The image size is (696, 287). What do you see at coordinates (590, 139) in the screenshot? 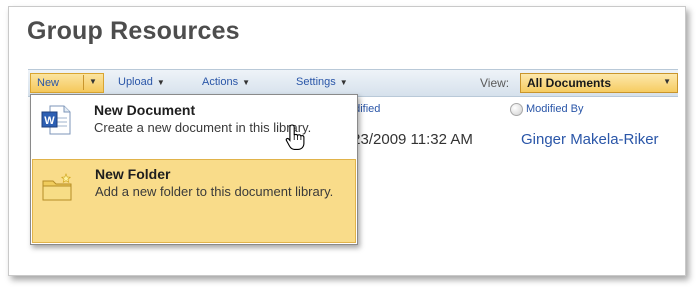
I see `row-modified-by-link: Ginger Makela-Riker` at bounding box center [590, 139].